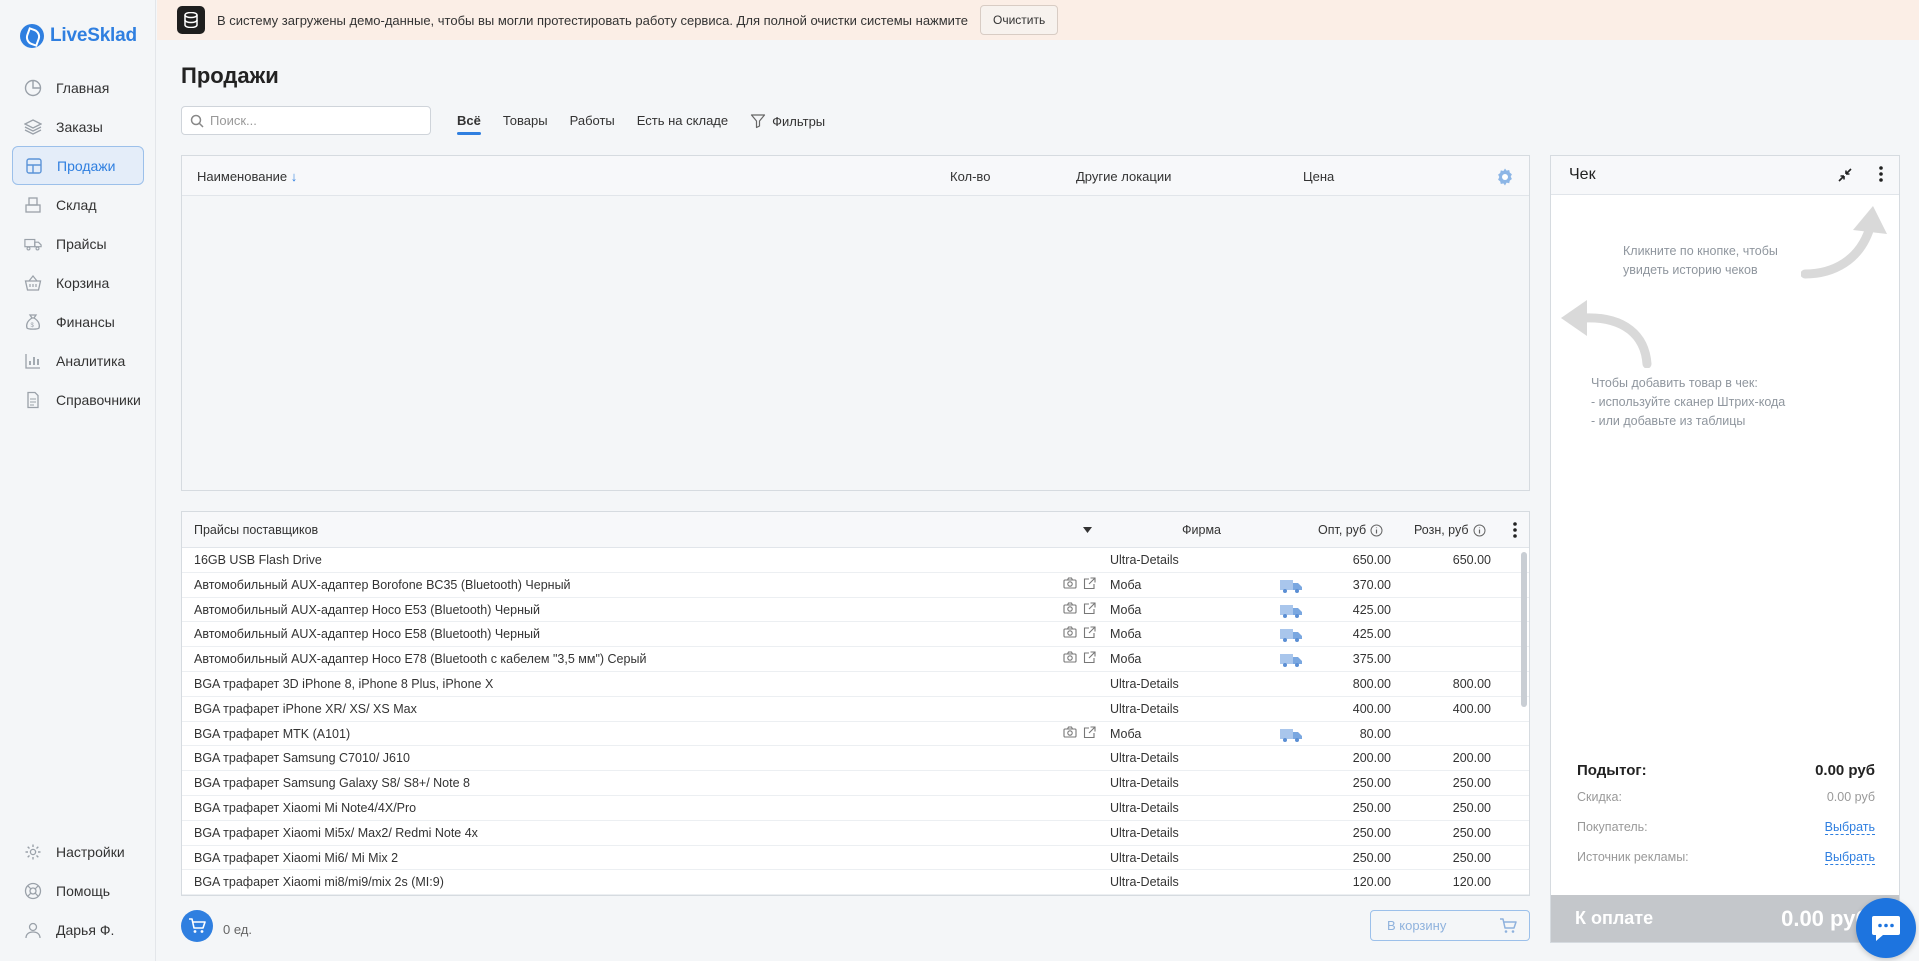 The image size is (1919, 961). What do you see at coordinates (970, 176) in the screenshot?
I see `column-qty-header: Кол-во` at bounding box center [970, 176].